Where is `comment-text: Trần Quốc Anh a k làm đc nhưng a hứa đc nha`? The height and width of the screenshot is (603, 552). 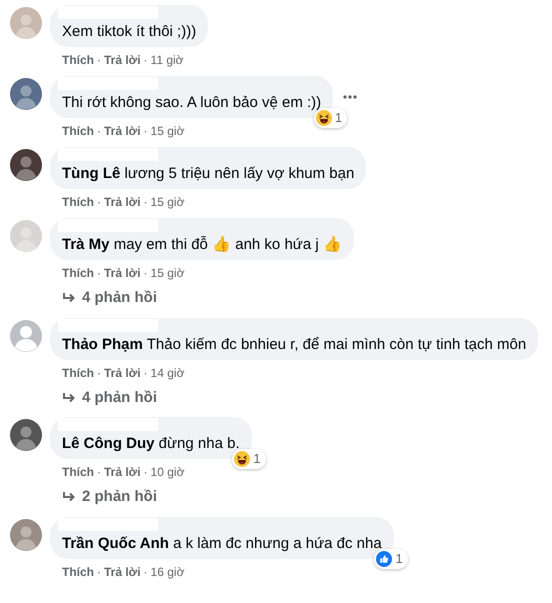
comment-text: Trần Quốc Anh a k làm đc nhưng a hứa đc nha is located at coordinates (222, 543).